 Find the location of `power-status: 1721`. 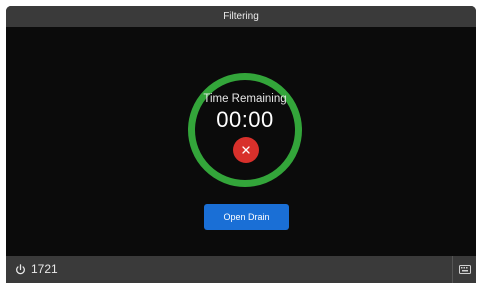

power-status: 1721 is located at coordinates (36, 269).